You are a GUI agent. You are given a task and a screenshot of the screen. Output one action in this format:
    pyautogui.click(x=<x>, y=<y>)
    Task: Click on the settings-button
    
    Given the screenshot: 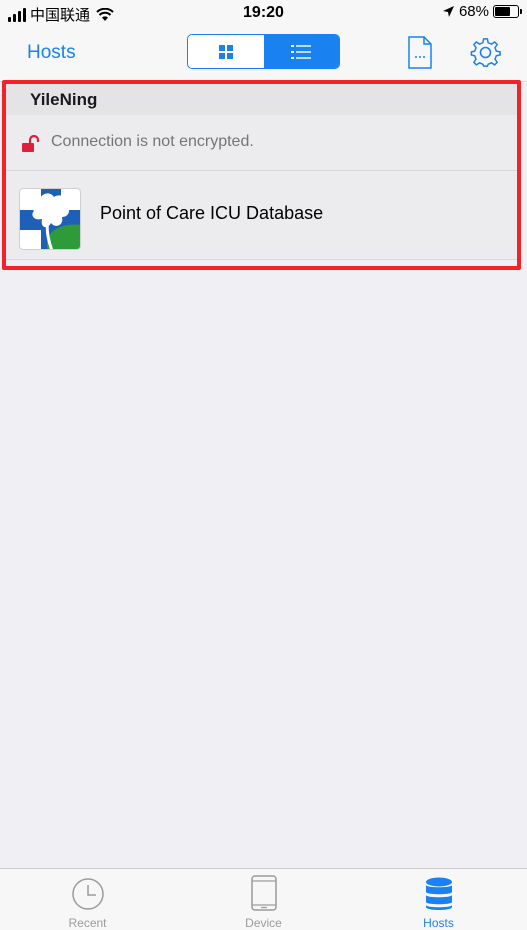 What is the action you would take?
    pyautogui.click(x=485, y=52)
    